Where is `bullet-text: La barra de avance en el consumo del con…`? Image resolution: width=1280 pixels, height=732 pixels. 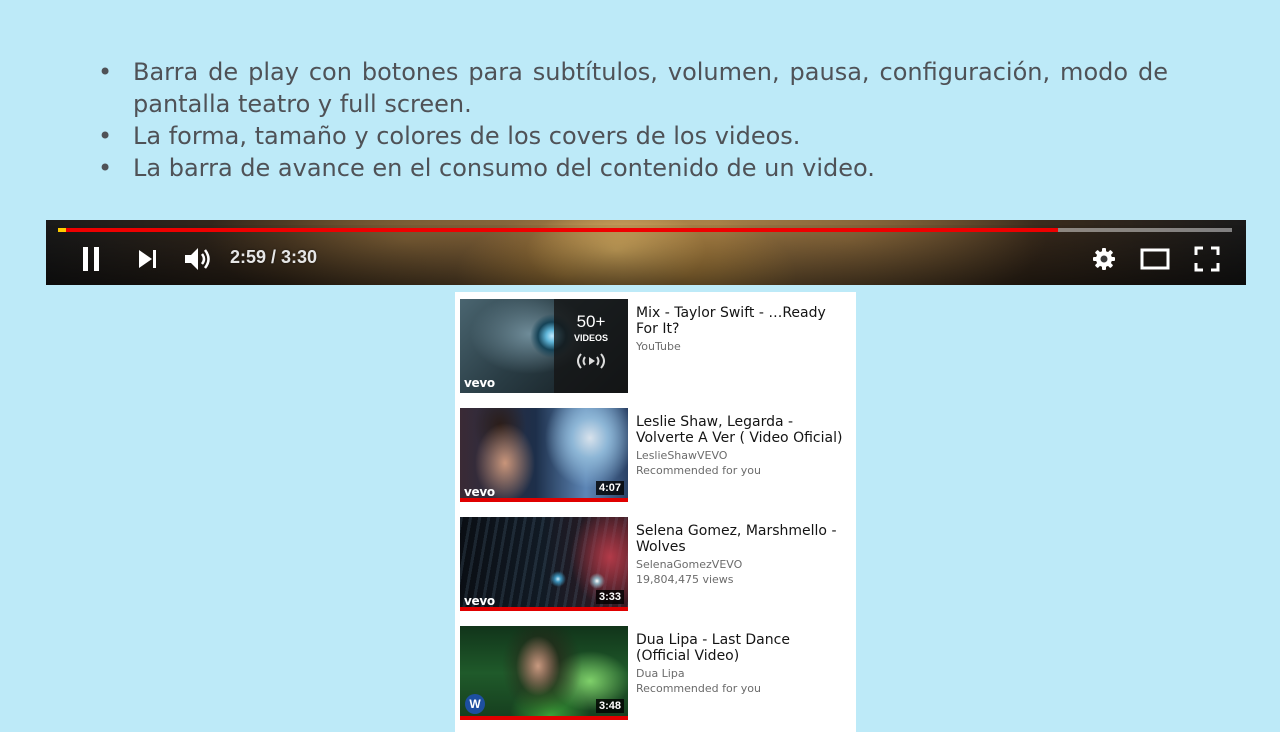 bullet-text: La barra de avance en el consumo del con… is located at coordinates (504, 168).